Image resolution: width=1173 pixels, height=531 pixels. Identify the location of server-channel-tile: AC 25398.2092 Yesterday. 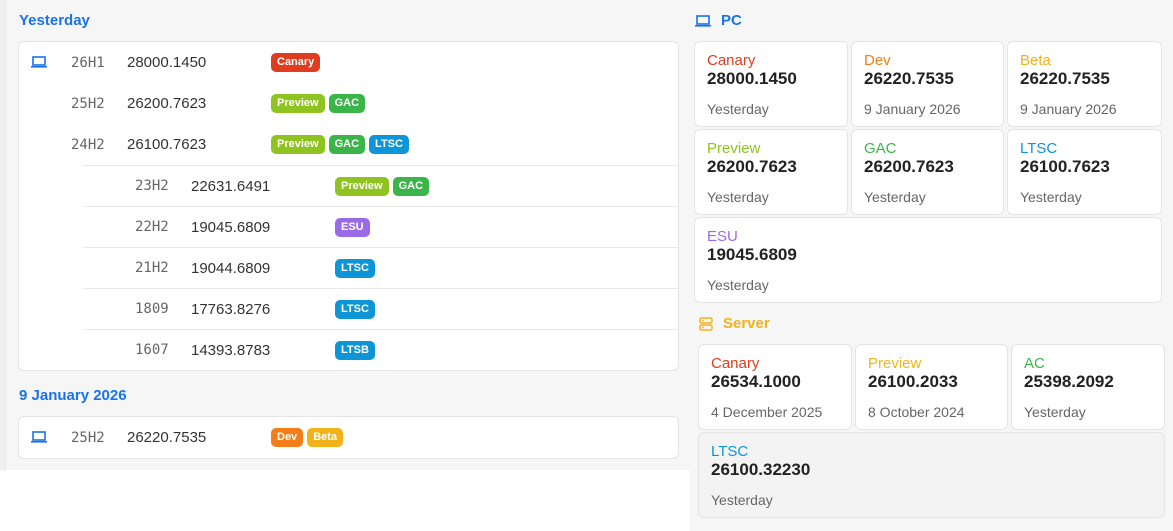
(1088, 387).